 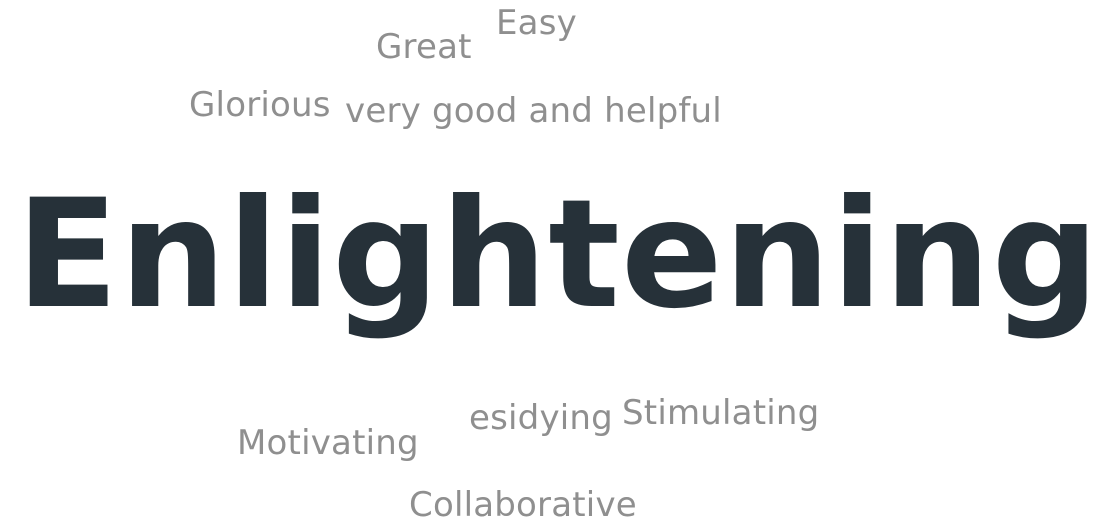 What do you see at coordinates (536, 23) in the screenshot?
I see `word-easy: Easy` at bounding box center [536, 23].